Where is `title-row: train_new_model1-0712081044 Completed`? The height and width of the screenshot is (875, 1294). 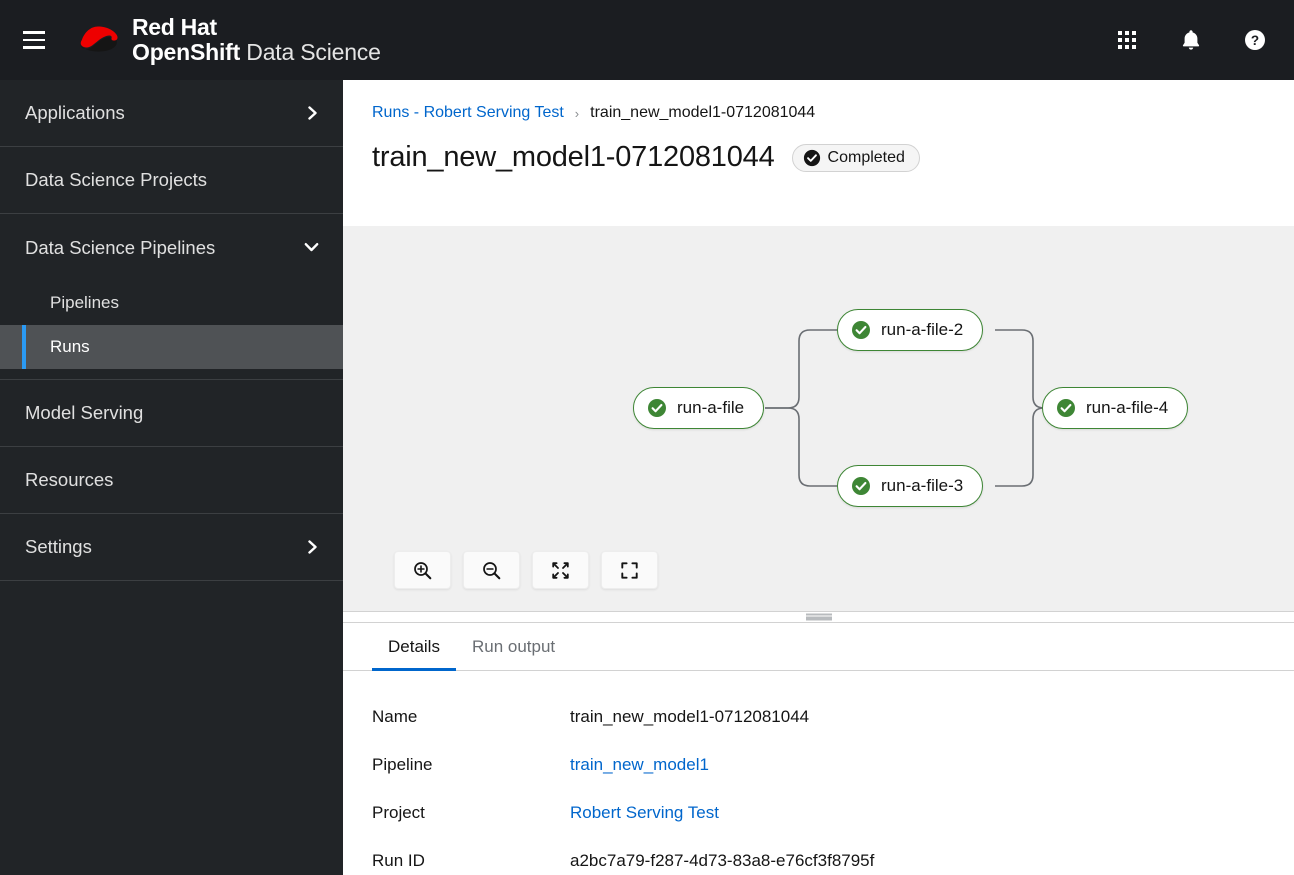 title-row: train_new_model1-0712081044 Completed is located at coordinates (833, 157).